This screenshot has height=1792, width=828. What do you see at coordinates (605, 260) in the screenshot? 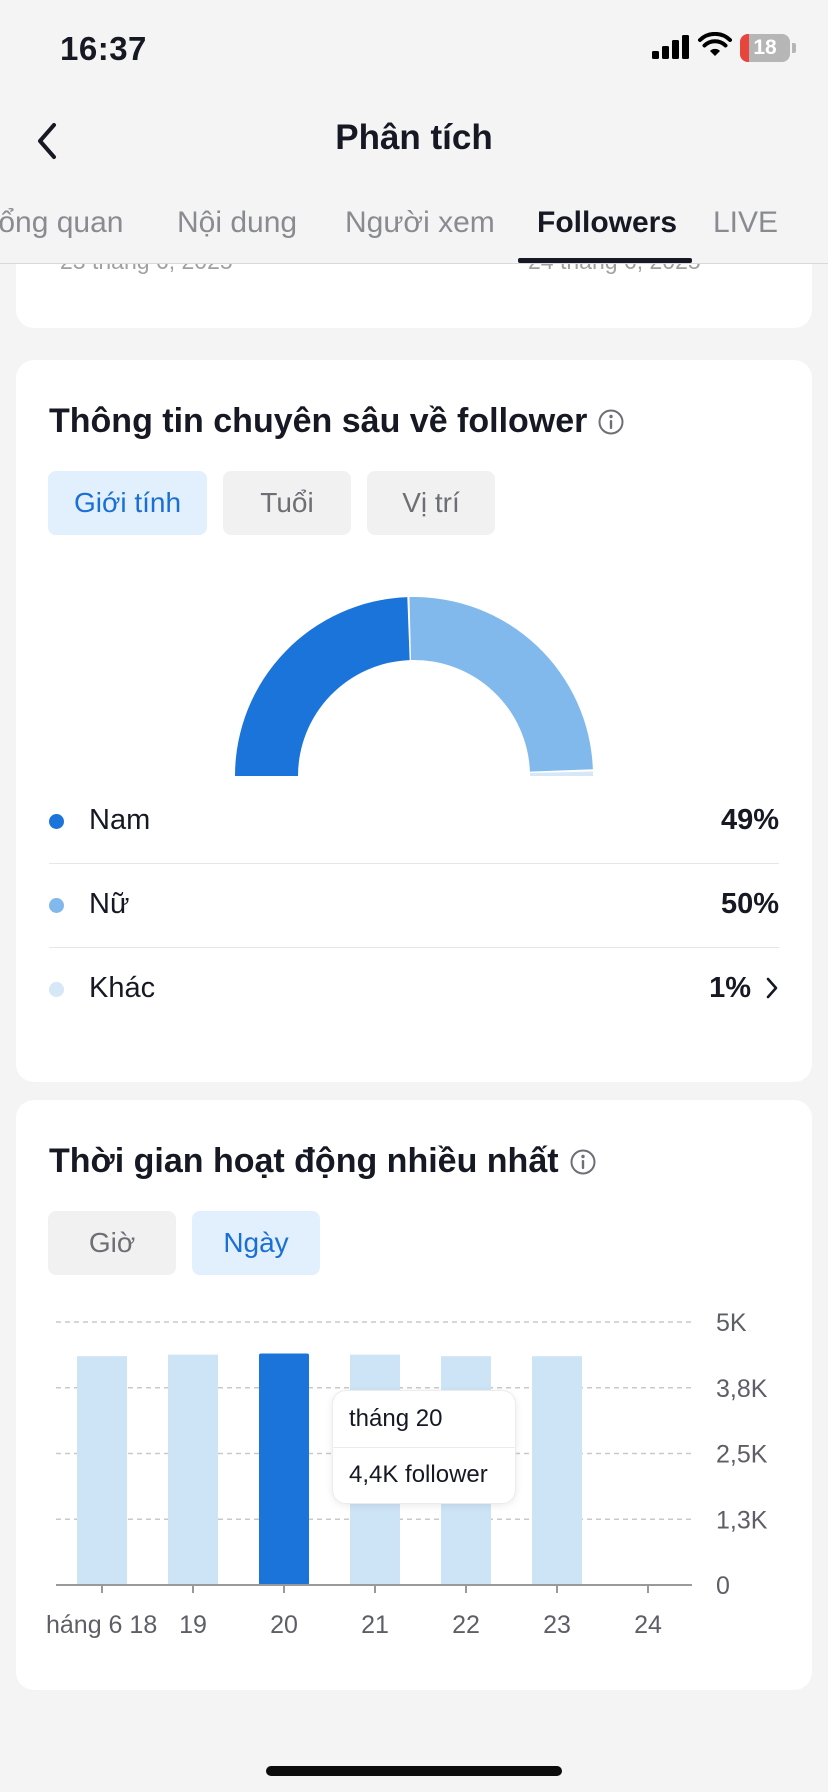
I see `tab-active-indicator` at bounding box center [605, 260].